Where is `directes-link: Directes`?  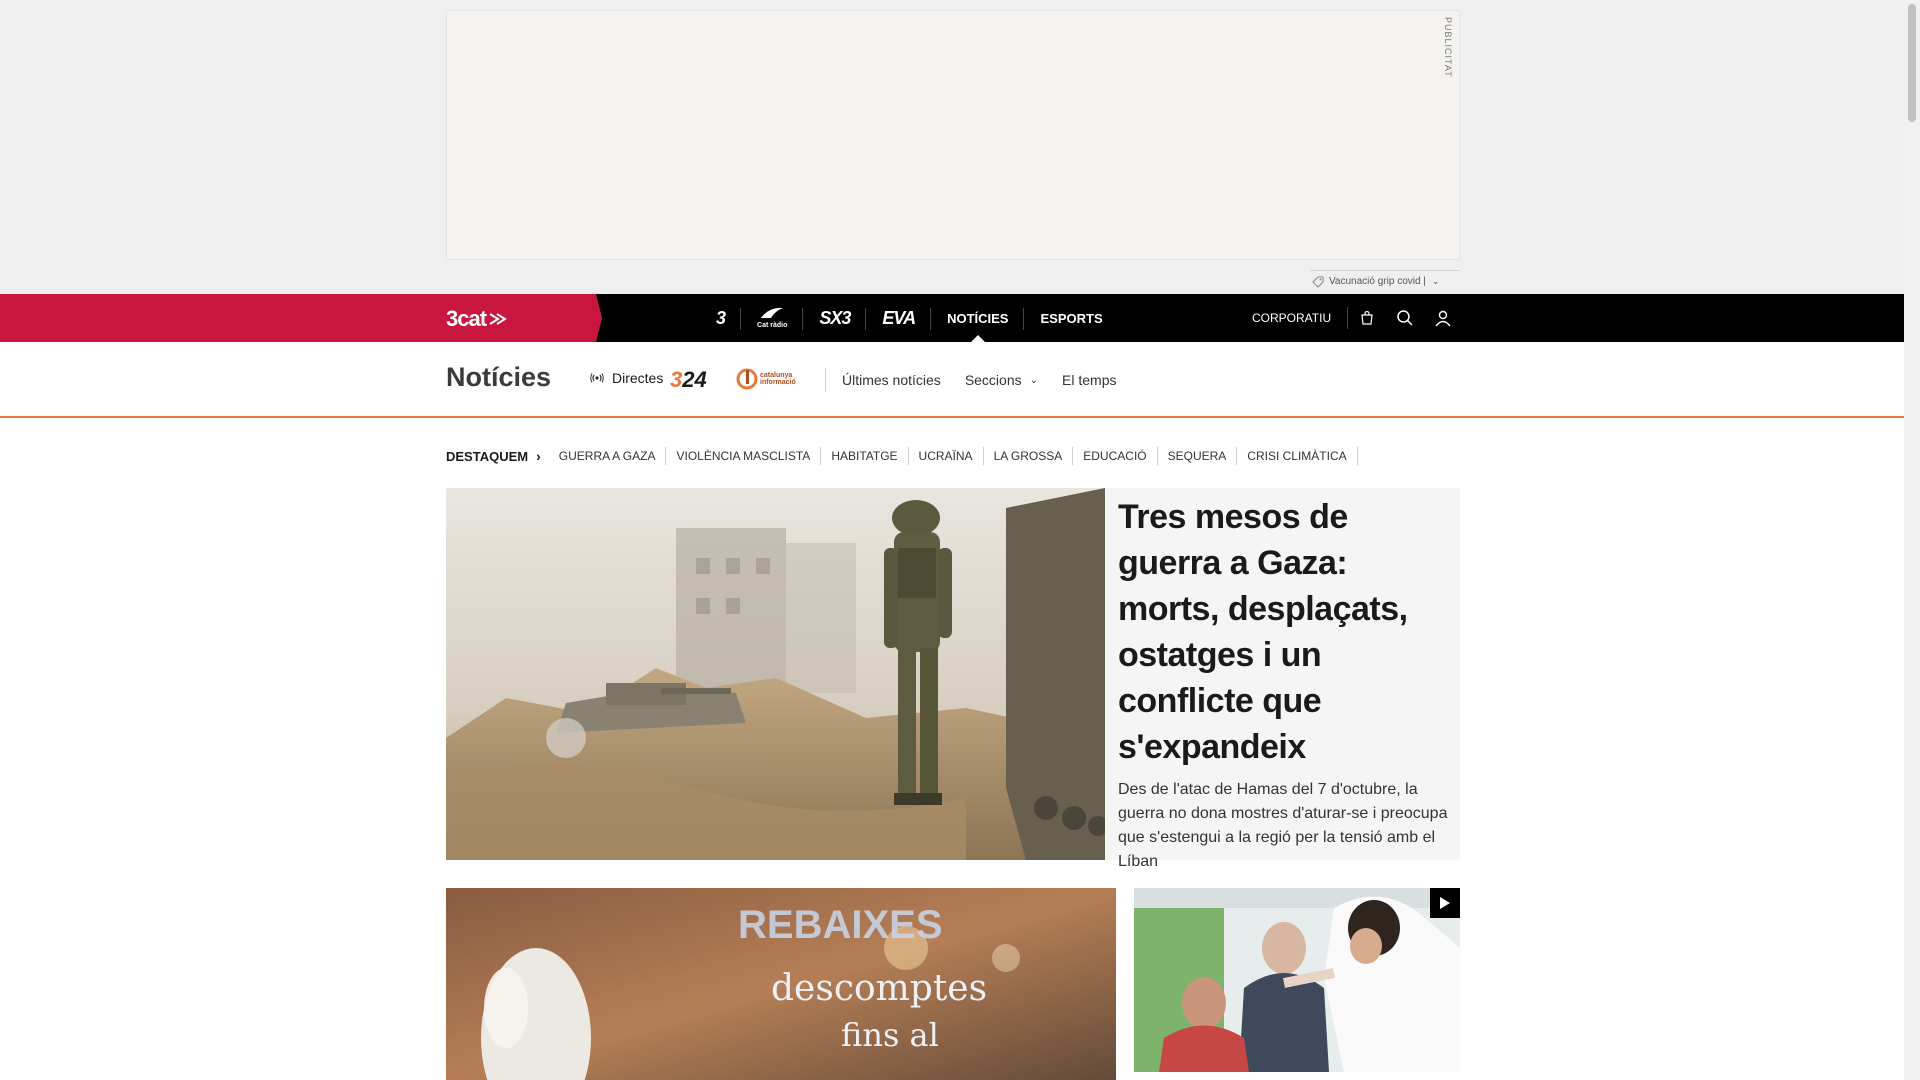 directes-link: Directes is located at coordinates (626, 378).